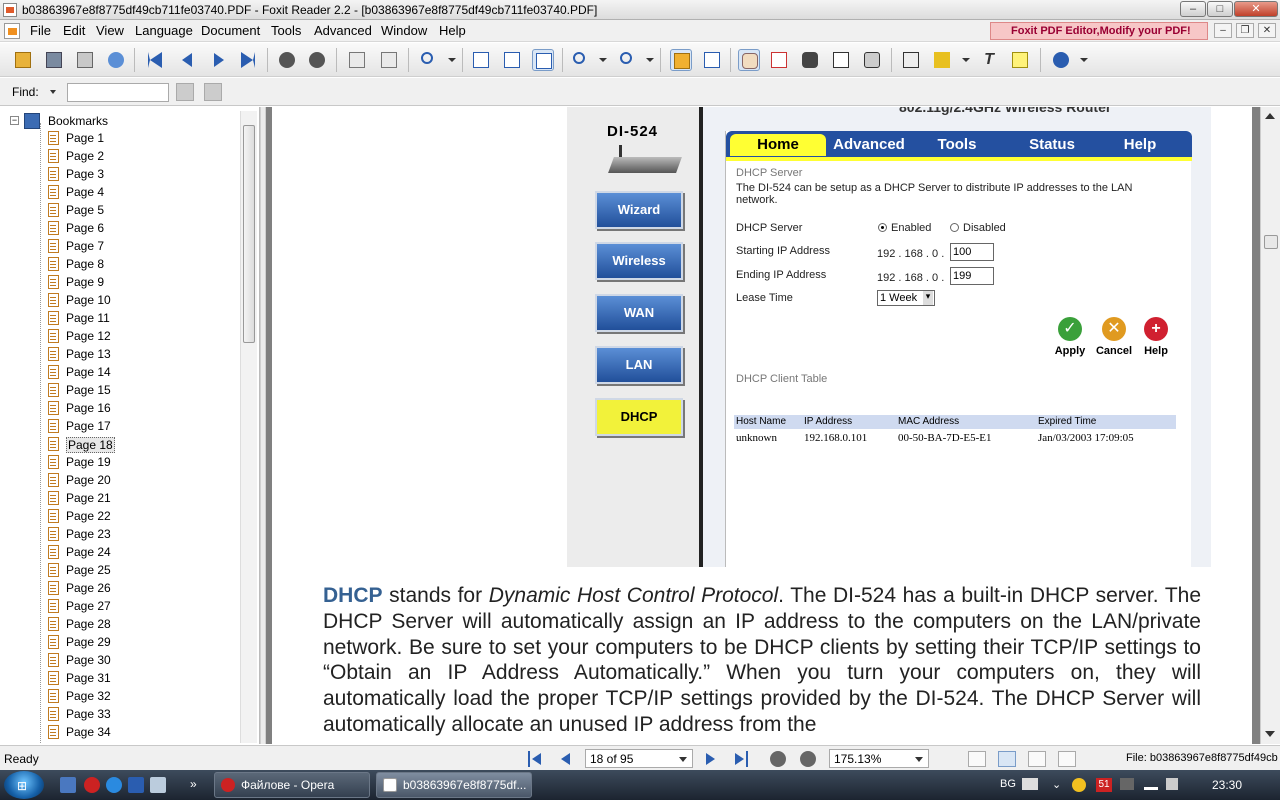  Describe the element at coordinates (54, 60) in the screenshot. I see `save-icon` at that location.